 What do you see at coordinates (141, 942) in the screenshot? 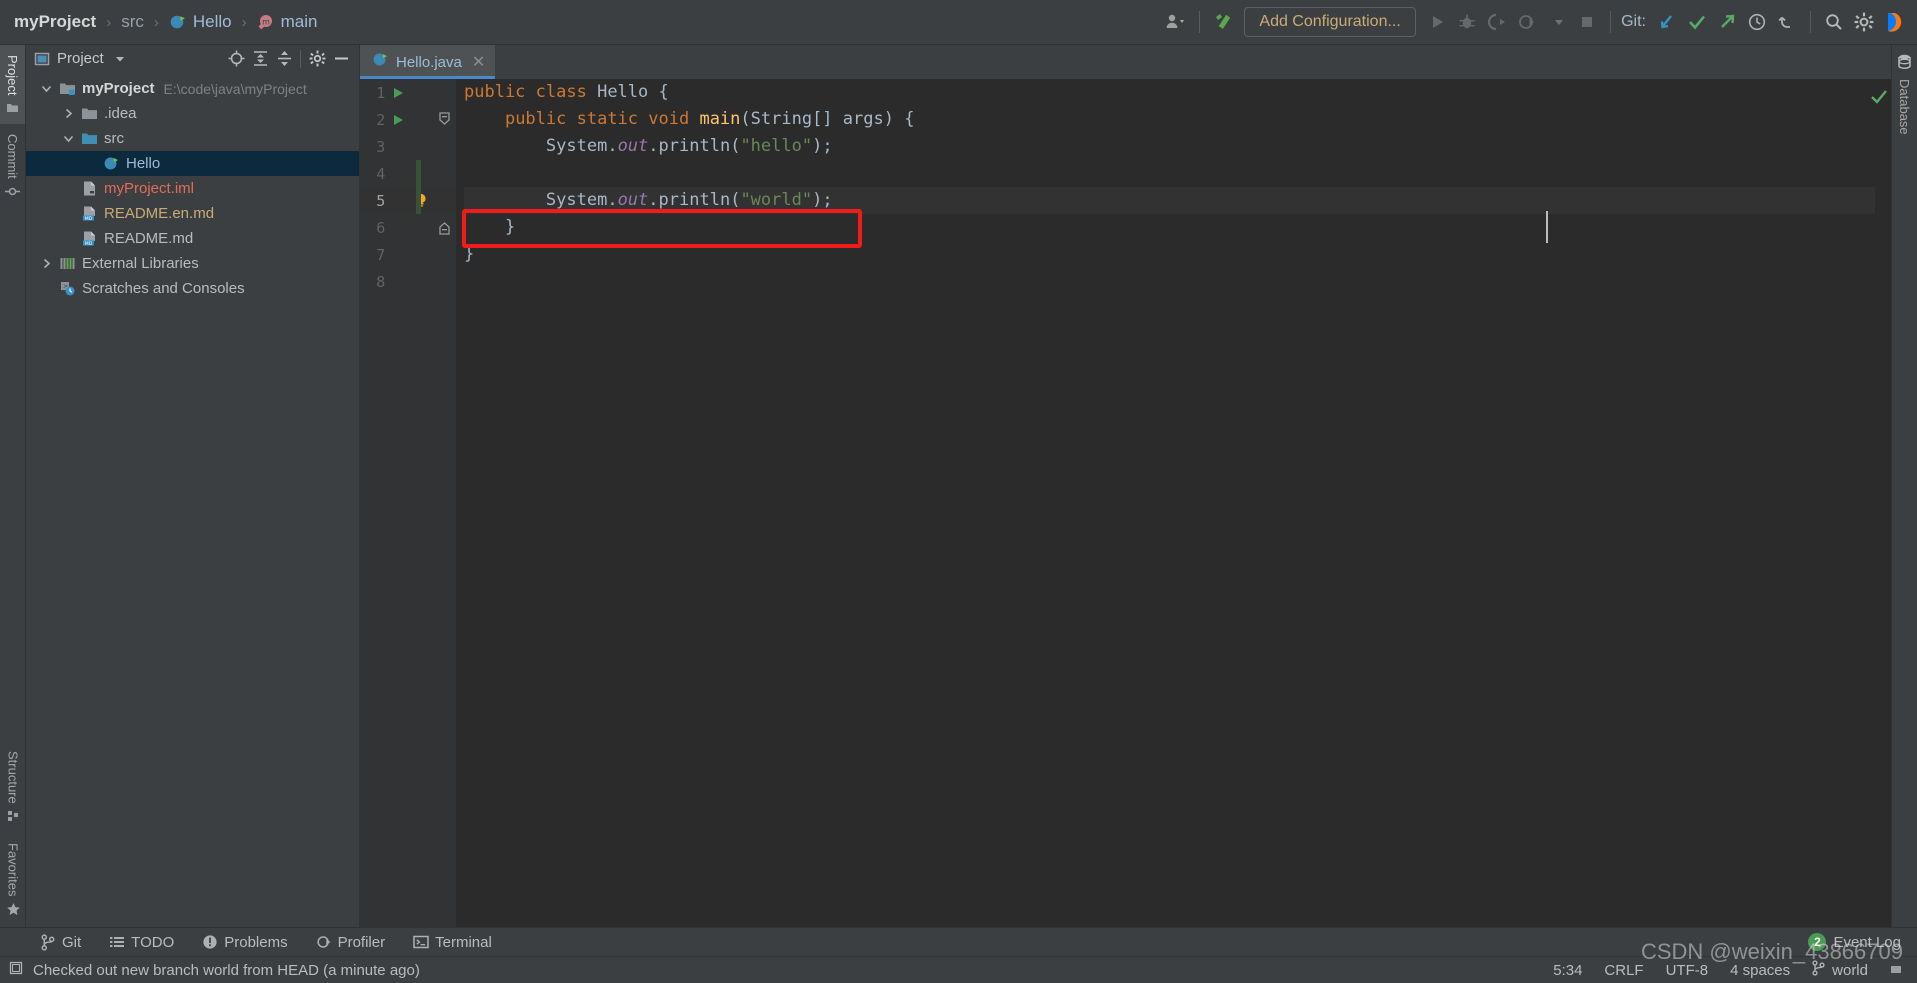
I see `bottom-tool-todo: TODO` at bounding box center [141, 942].